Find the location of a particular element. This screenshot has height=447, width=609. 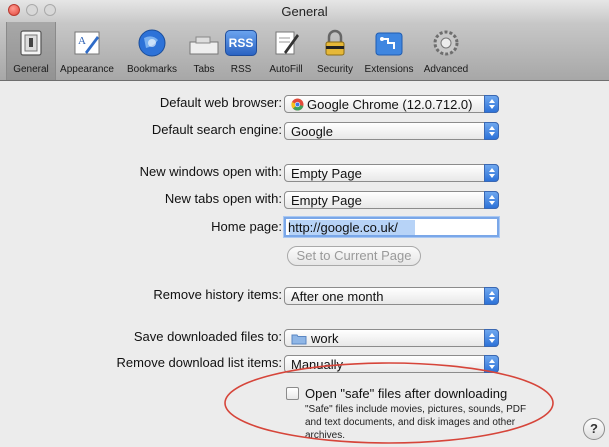

new-windows-value: Empty Page is located at coordinates (326, 173).